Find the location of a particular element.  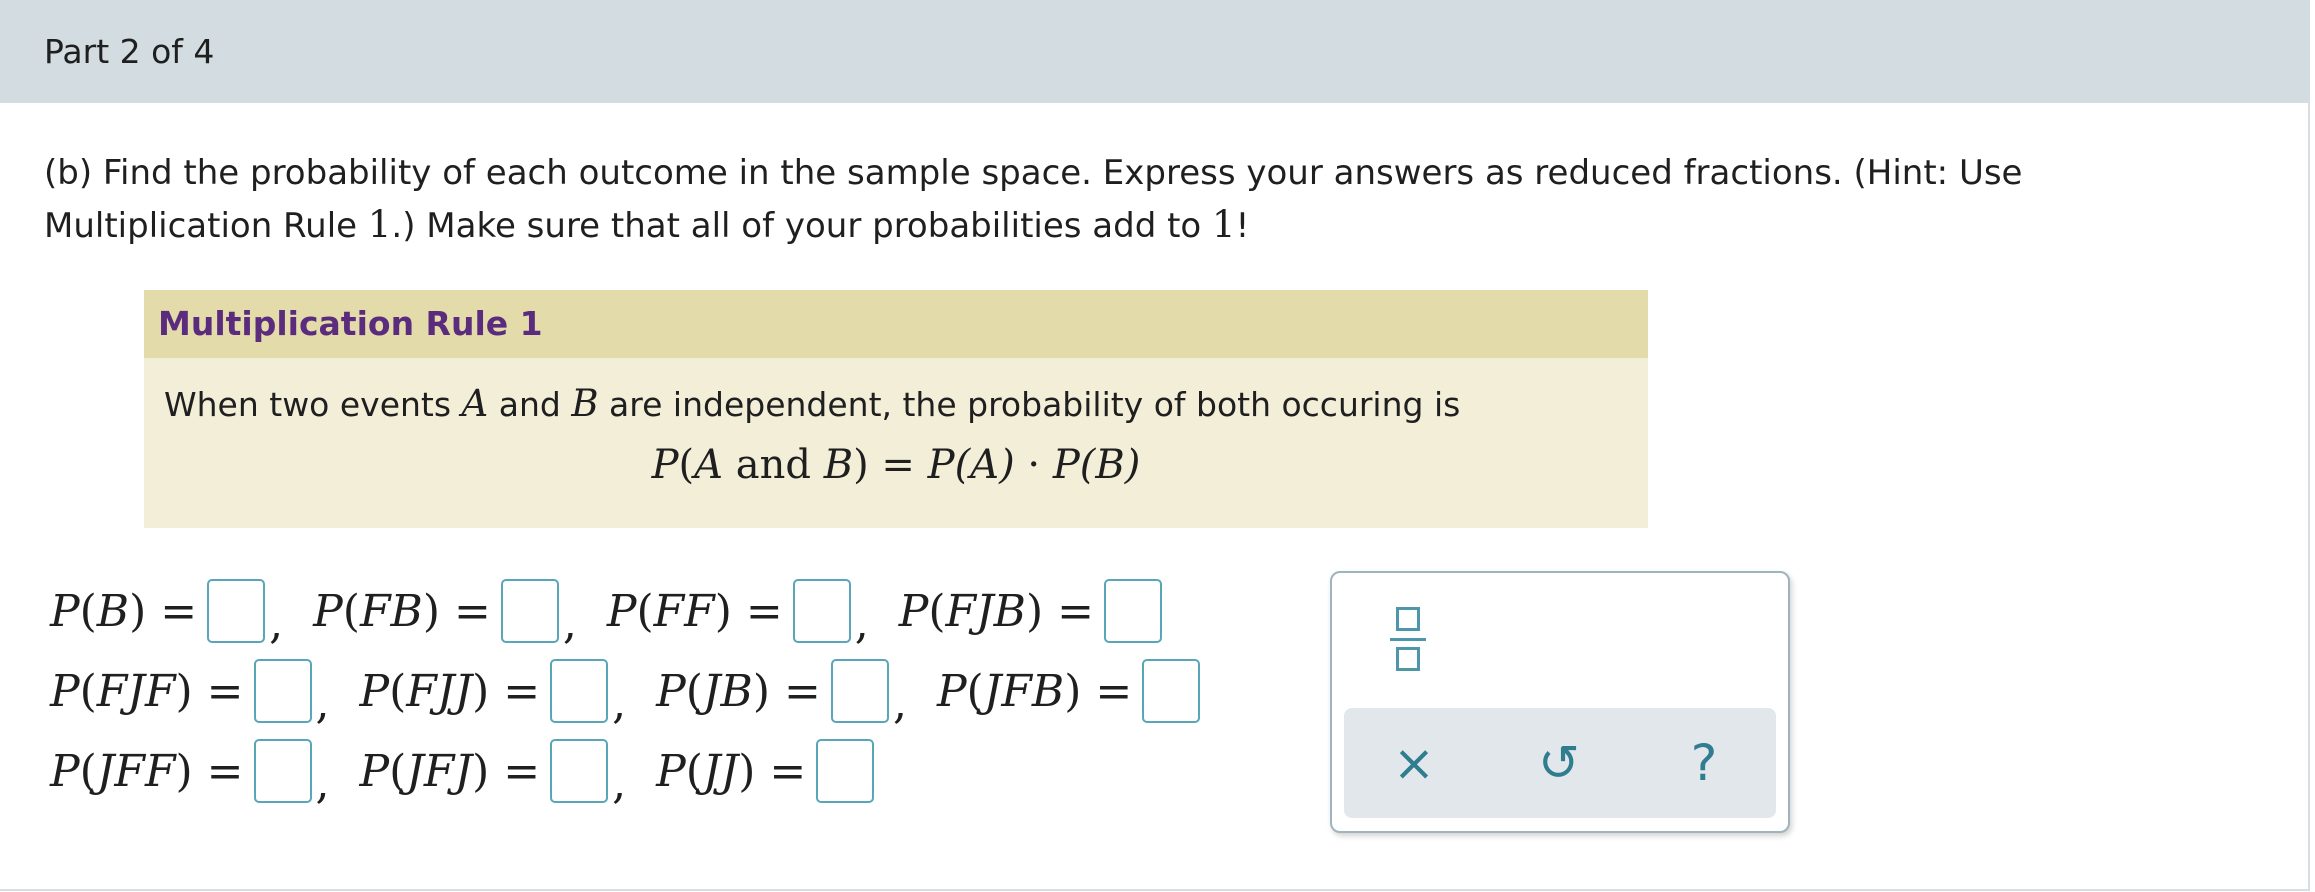

math-one-a: 1 is located at coordinates (379, 224).